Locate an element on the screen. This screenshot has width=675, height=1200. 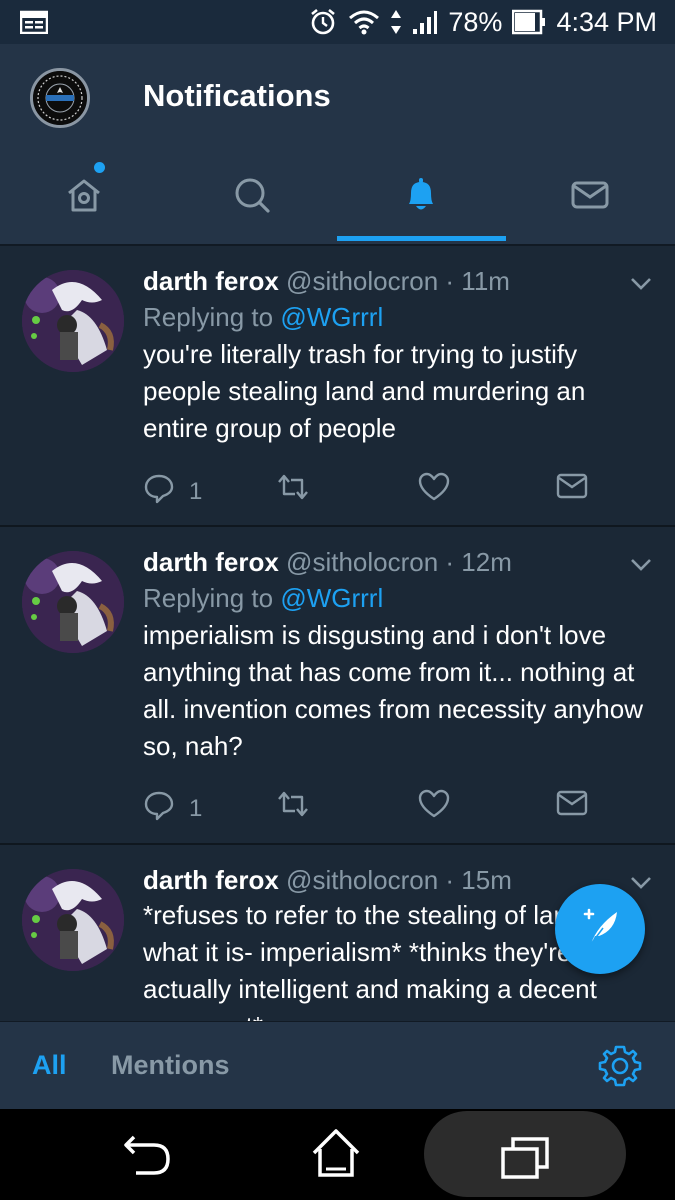
gear-icon is located at coordinates (620, 1068).